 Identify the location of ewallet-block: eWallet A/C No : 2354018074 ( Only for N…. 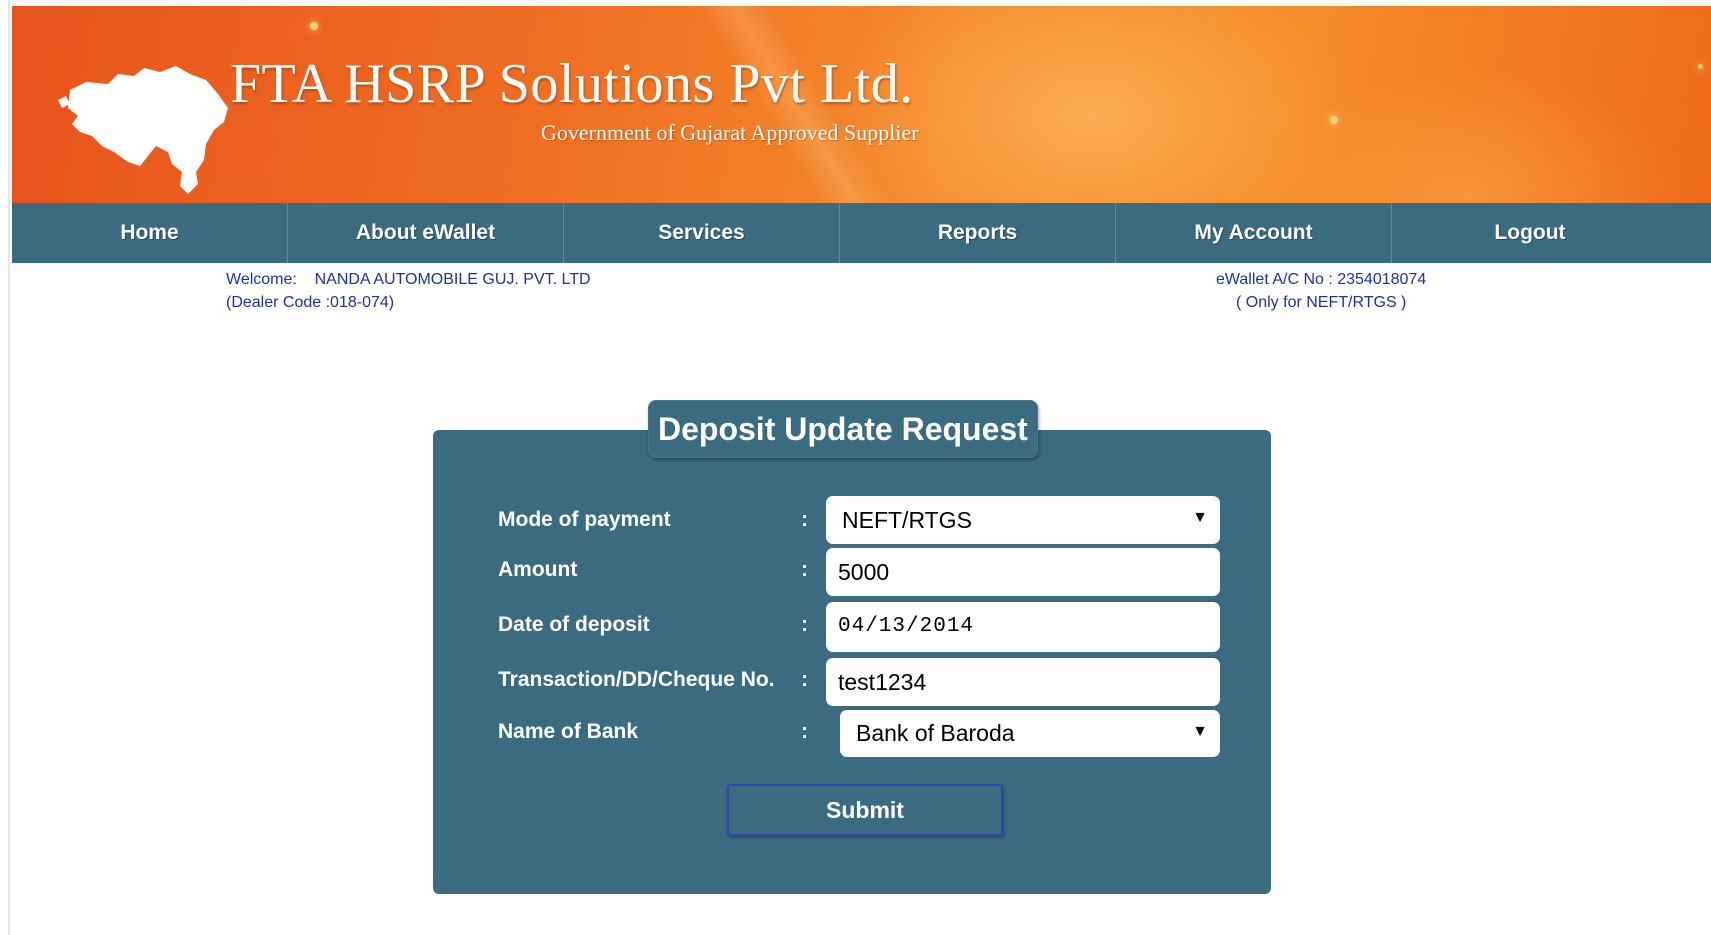
(1321, 291).